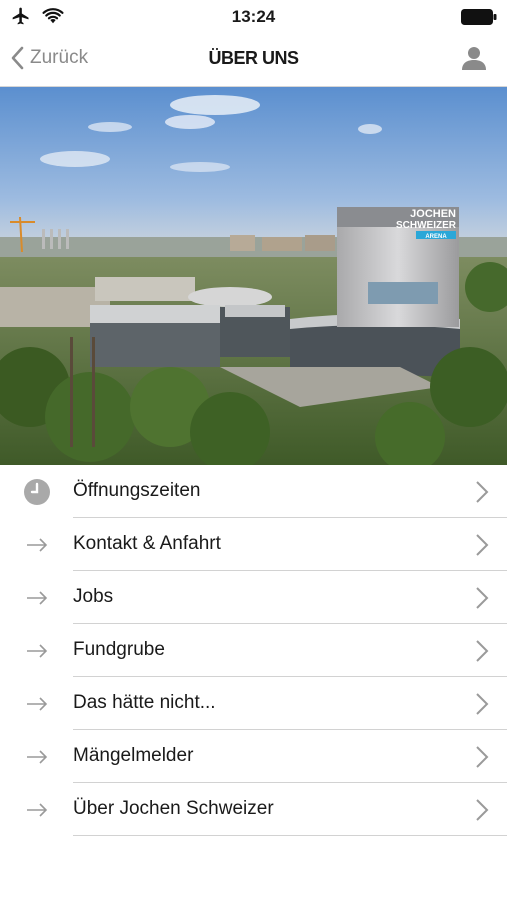 This screenshot has height=900, width=507. Describe the element at coordinates (426, 225) in the screenshot. I see `sign-line-2: SCHWEIZER` at that location.